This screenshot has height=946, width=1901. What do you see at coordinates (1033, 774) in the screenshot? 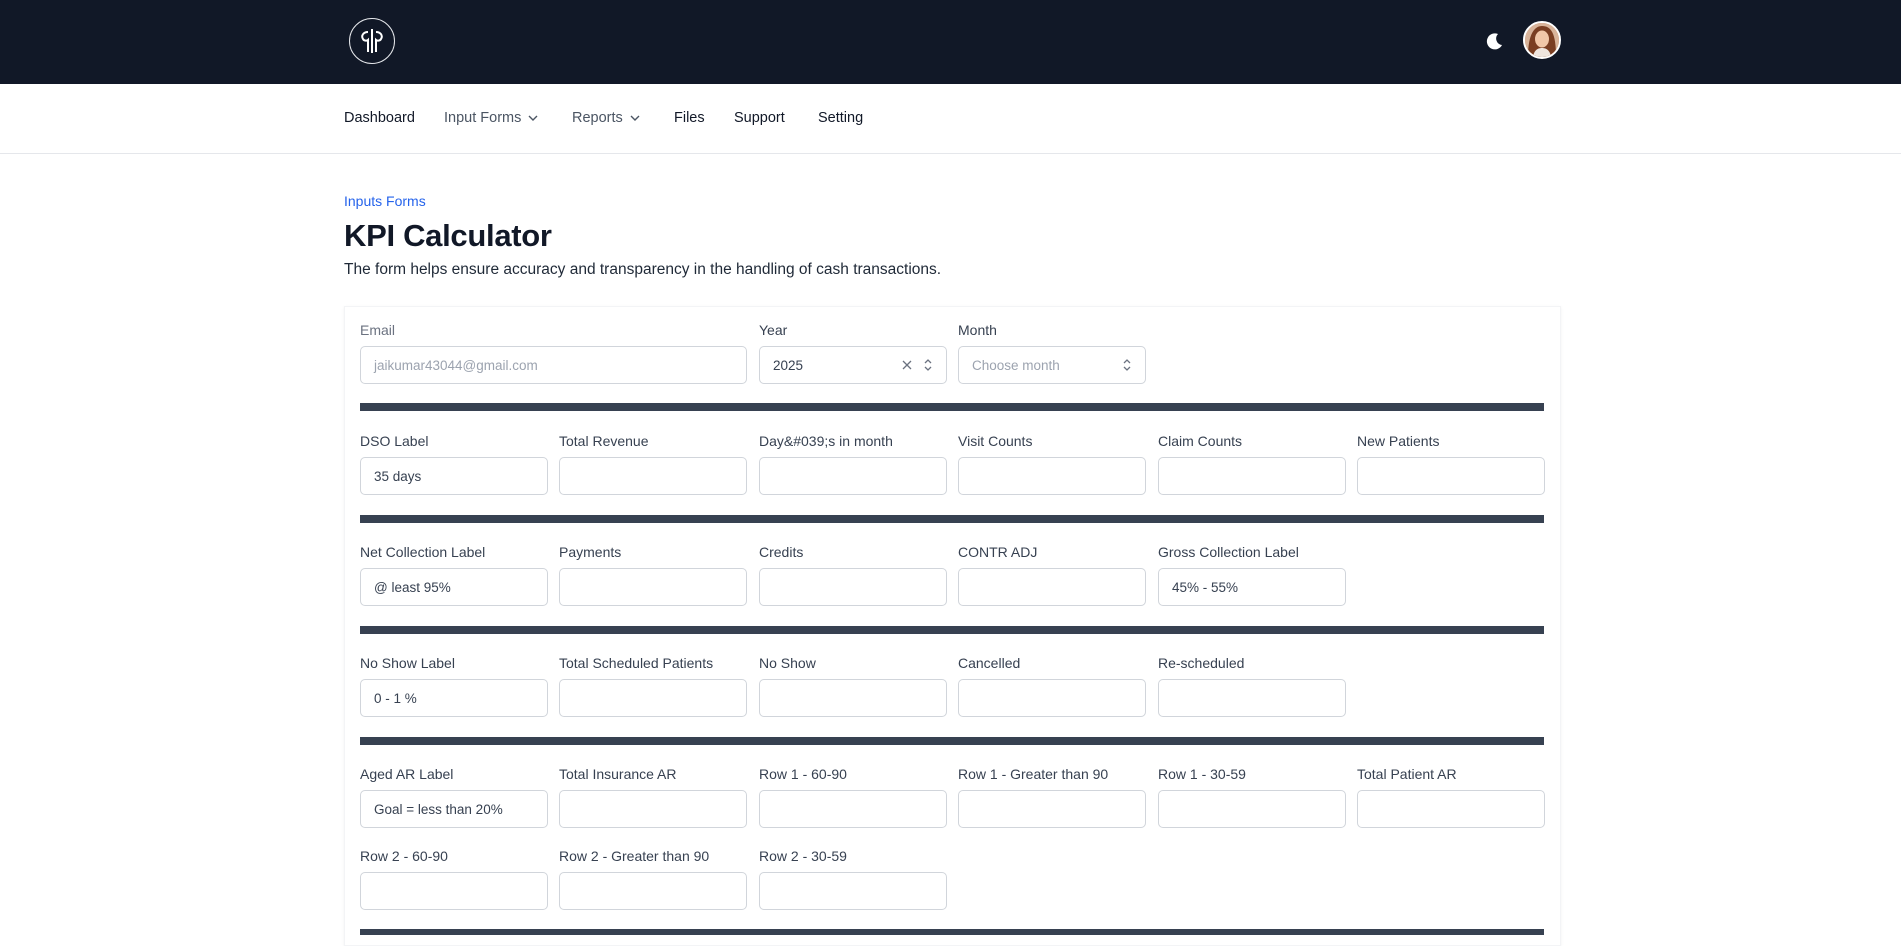
I see `row1-gt-90-label: Row 1 - Greater than 90` at bounding box center [1033, 774].